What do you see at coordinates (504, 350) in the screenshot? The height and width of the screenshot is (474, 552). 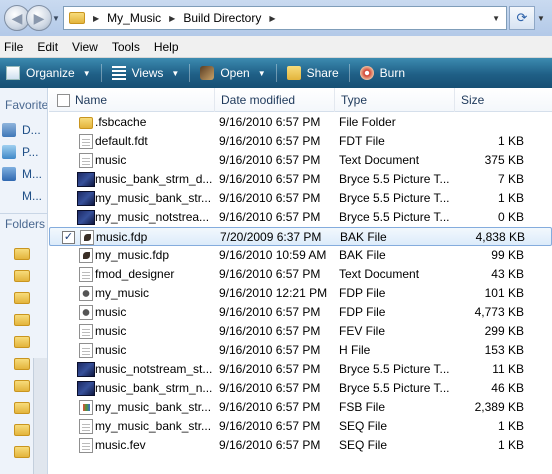 I see `file-size: 153 KB` at bounding box center [504, 350].